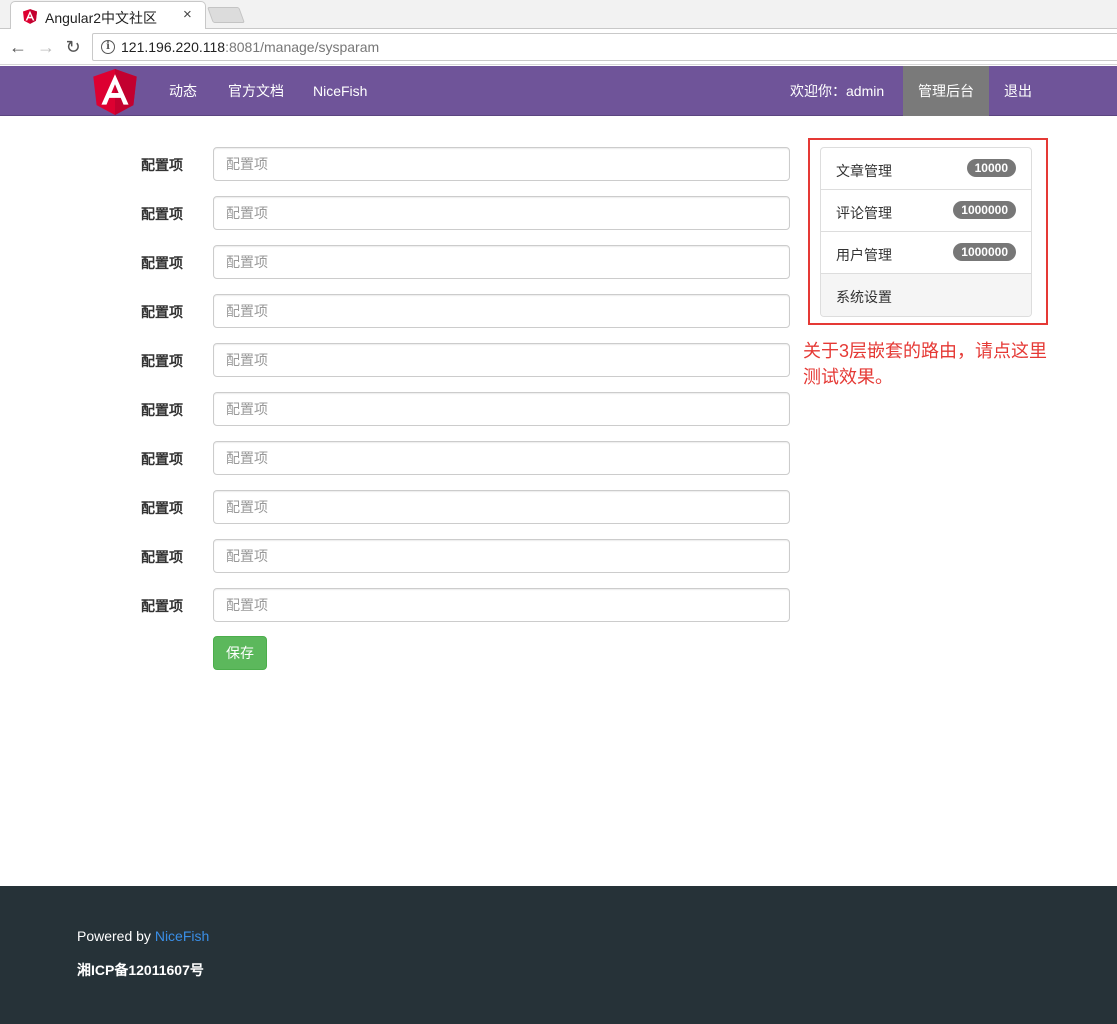  Describe the element at coordinates (240, 653) in the screenshot. I see `save-button: 保存` at that location.